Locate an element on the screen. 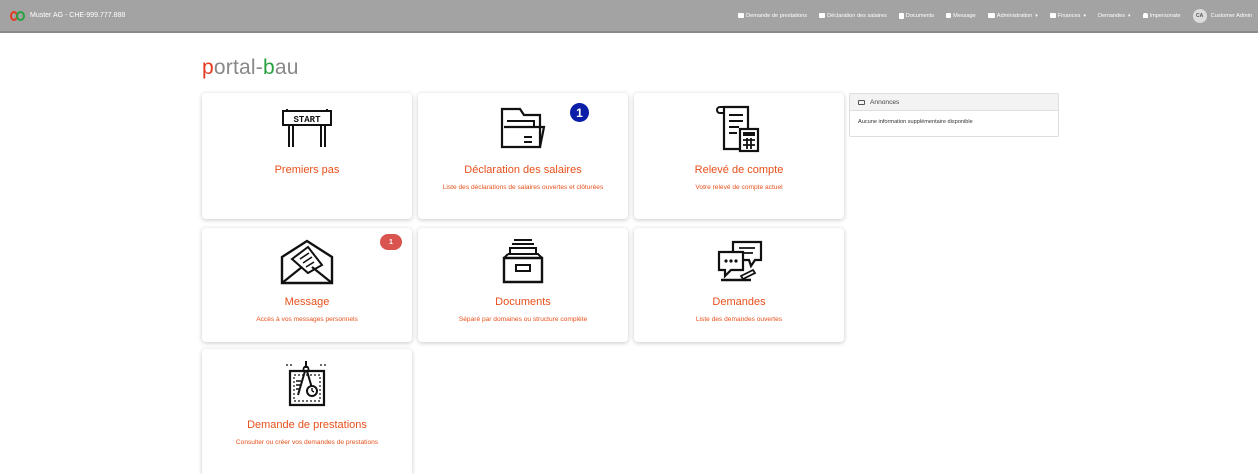 The width and height of the screenshot is (1258, 474). card-title: Premiers pas is located at coordinates (307, 170).